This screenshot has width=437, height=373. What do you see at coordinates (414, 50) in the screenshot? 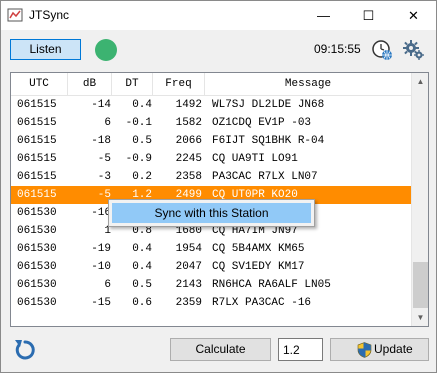
I see `gear-icon` at bounding box center [414, 50].